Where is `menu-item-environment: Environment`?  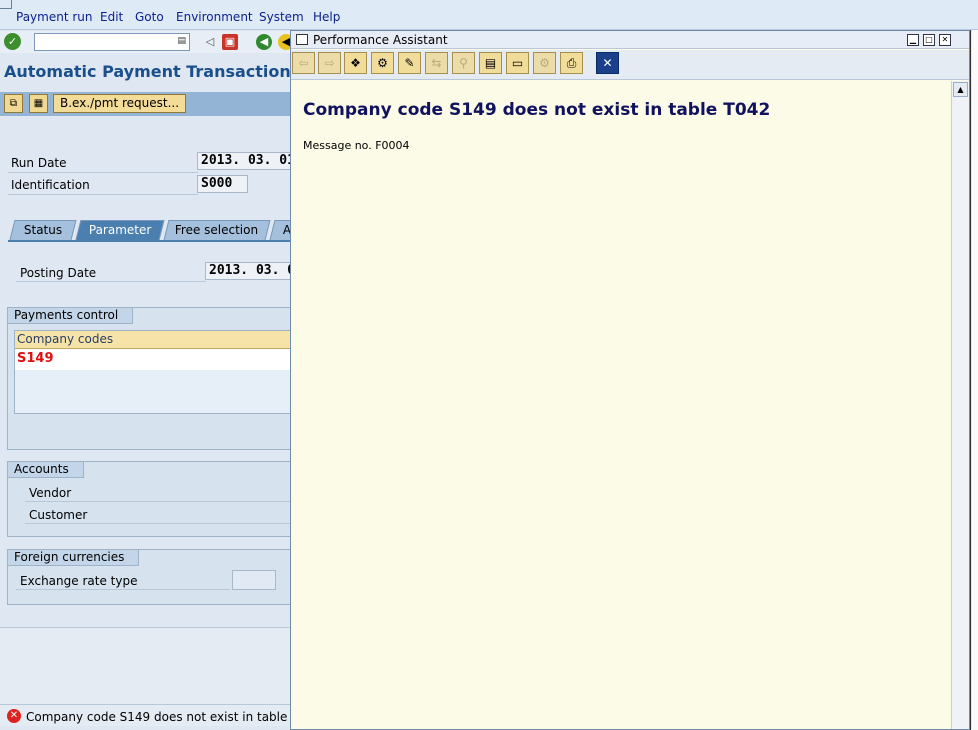
menu-item-environment: Environment is located at coordinates (214, 17).